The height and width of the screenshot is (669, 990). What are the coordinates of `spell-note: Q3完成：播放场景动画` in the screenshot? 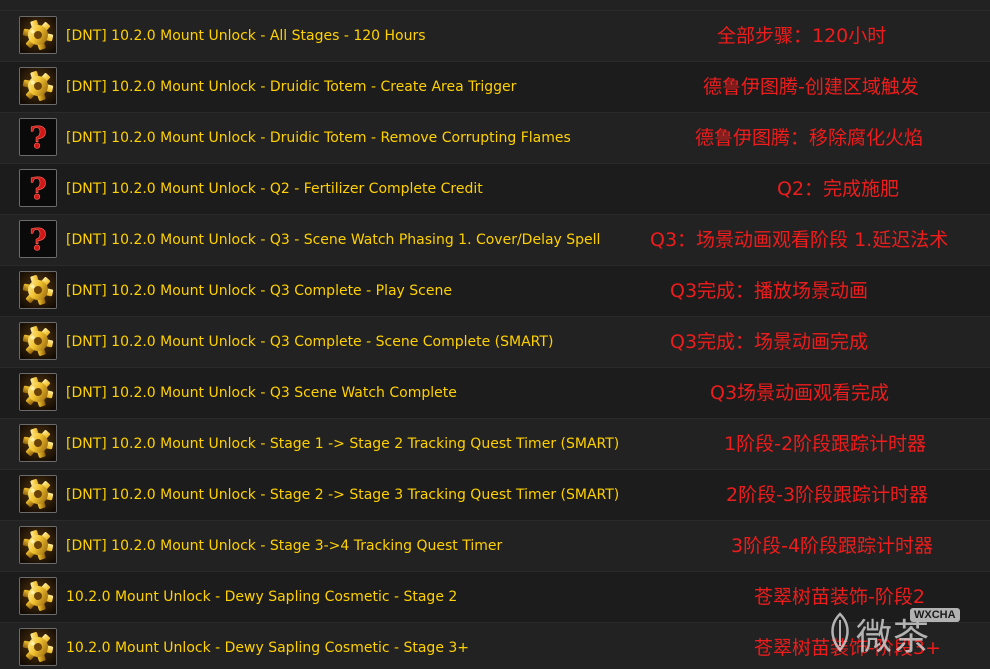 It's located at (769, 291).